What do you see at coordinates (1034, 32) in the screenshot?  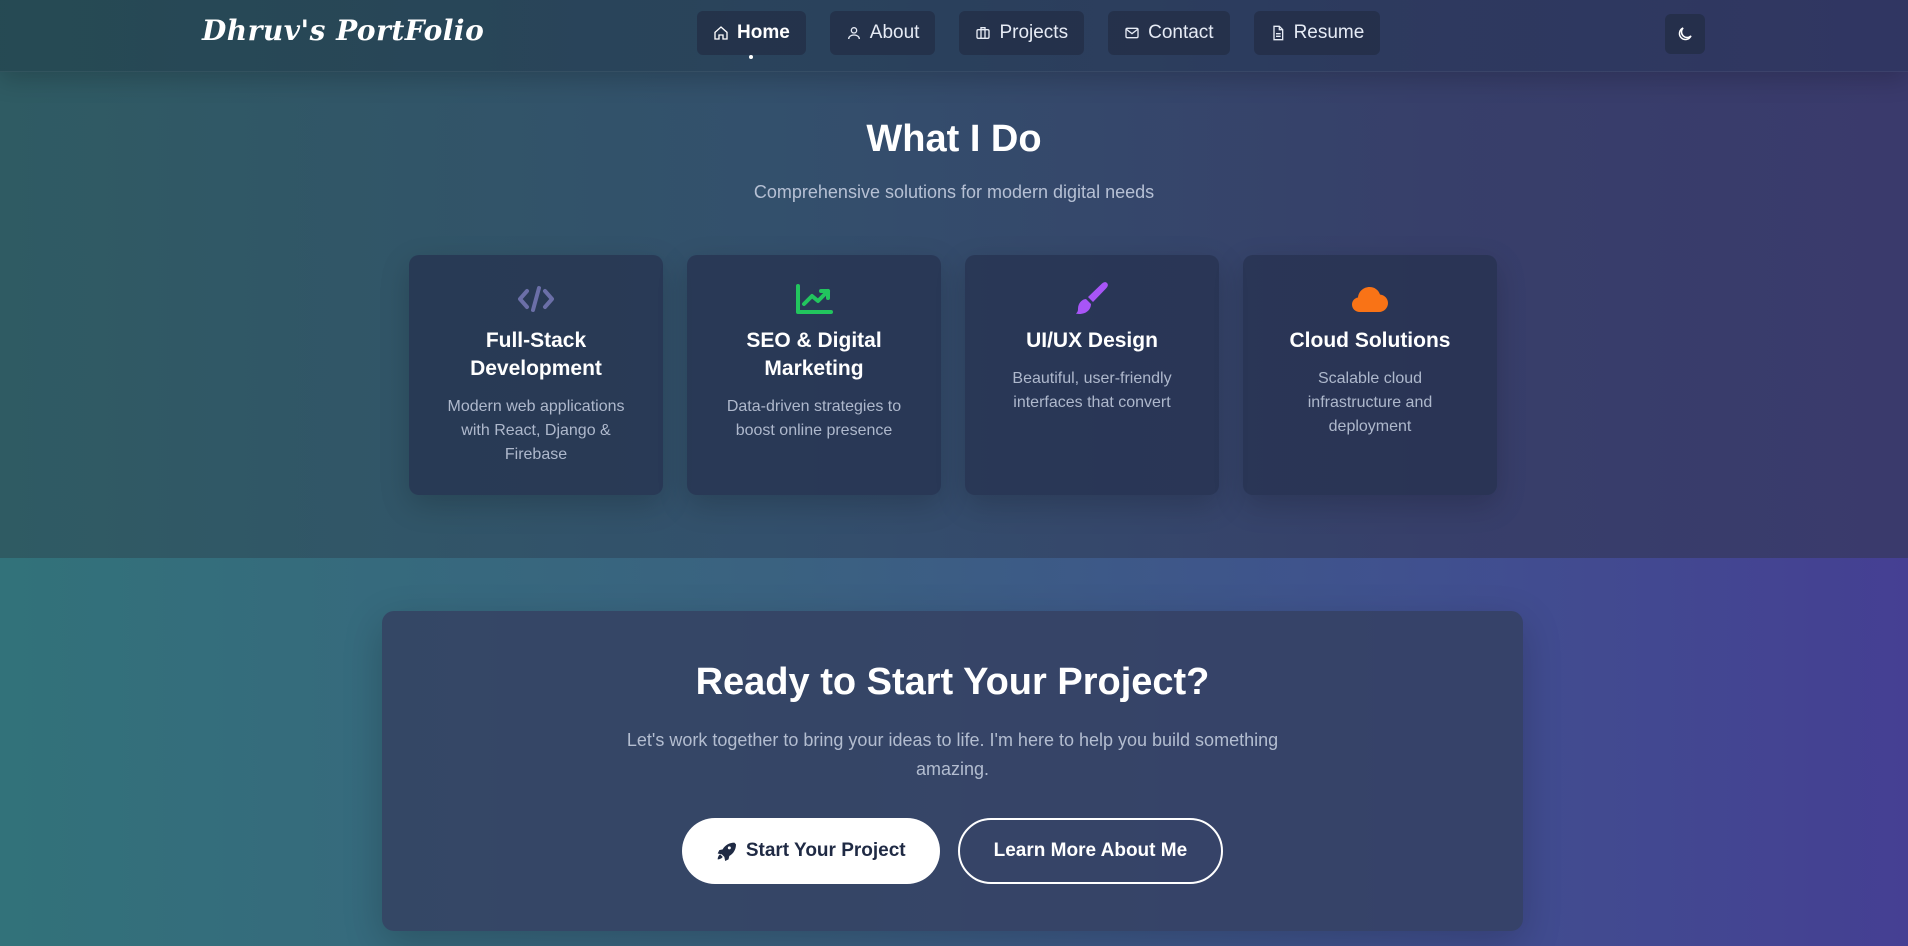 I see `nav-projects-label: Projects` at bounding box center [1034, 32].